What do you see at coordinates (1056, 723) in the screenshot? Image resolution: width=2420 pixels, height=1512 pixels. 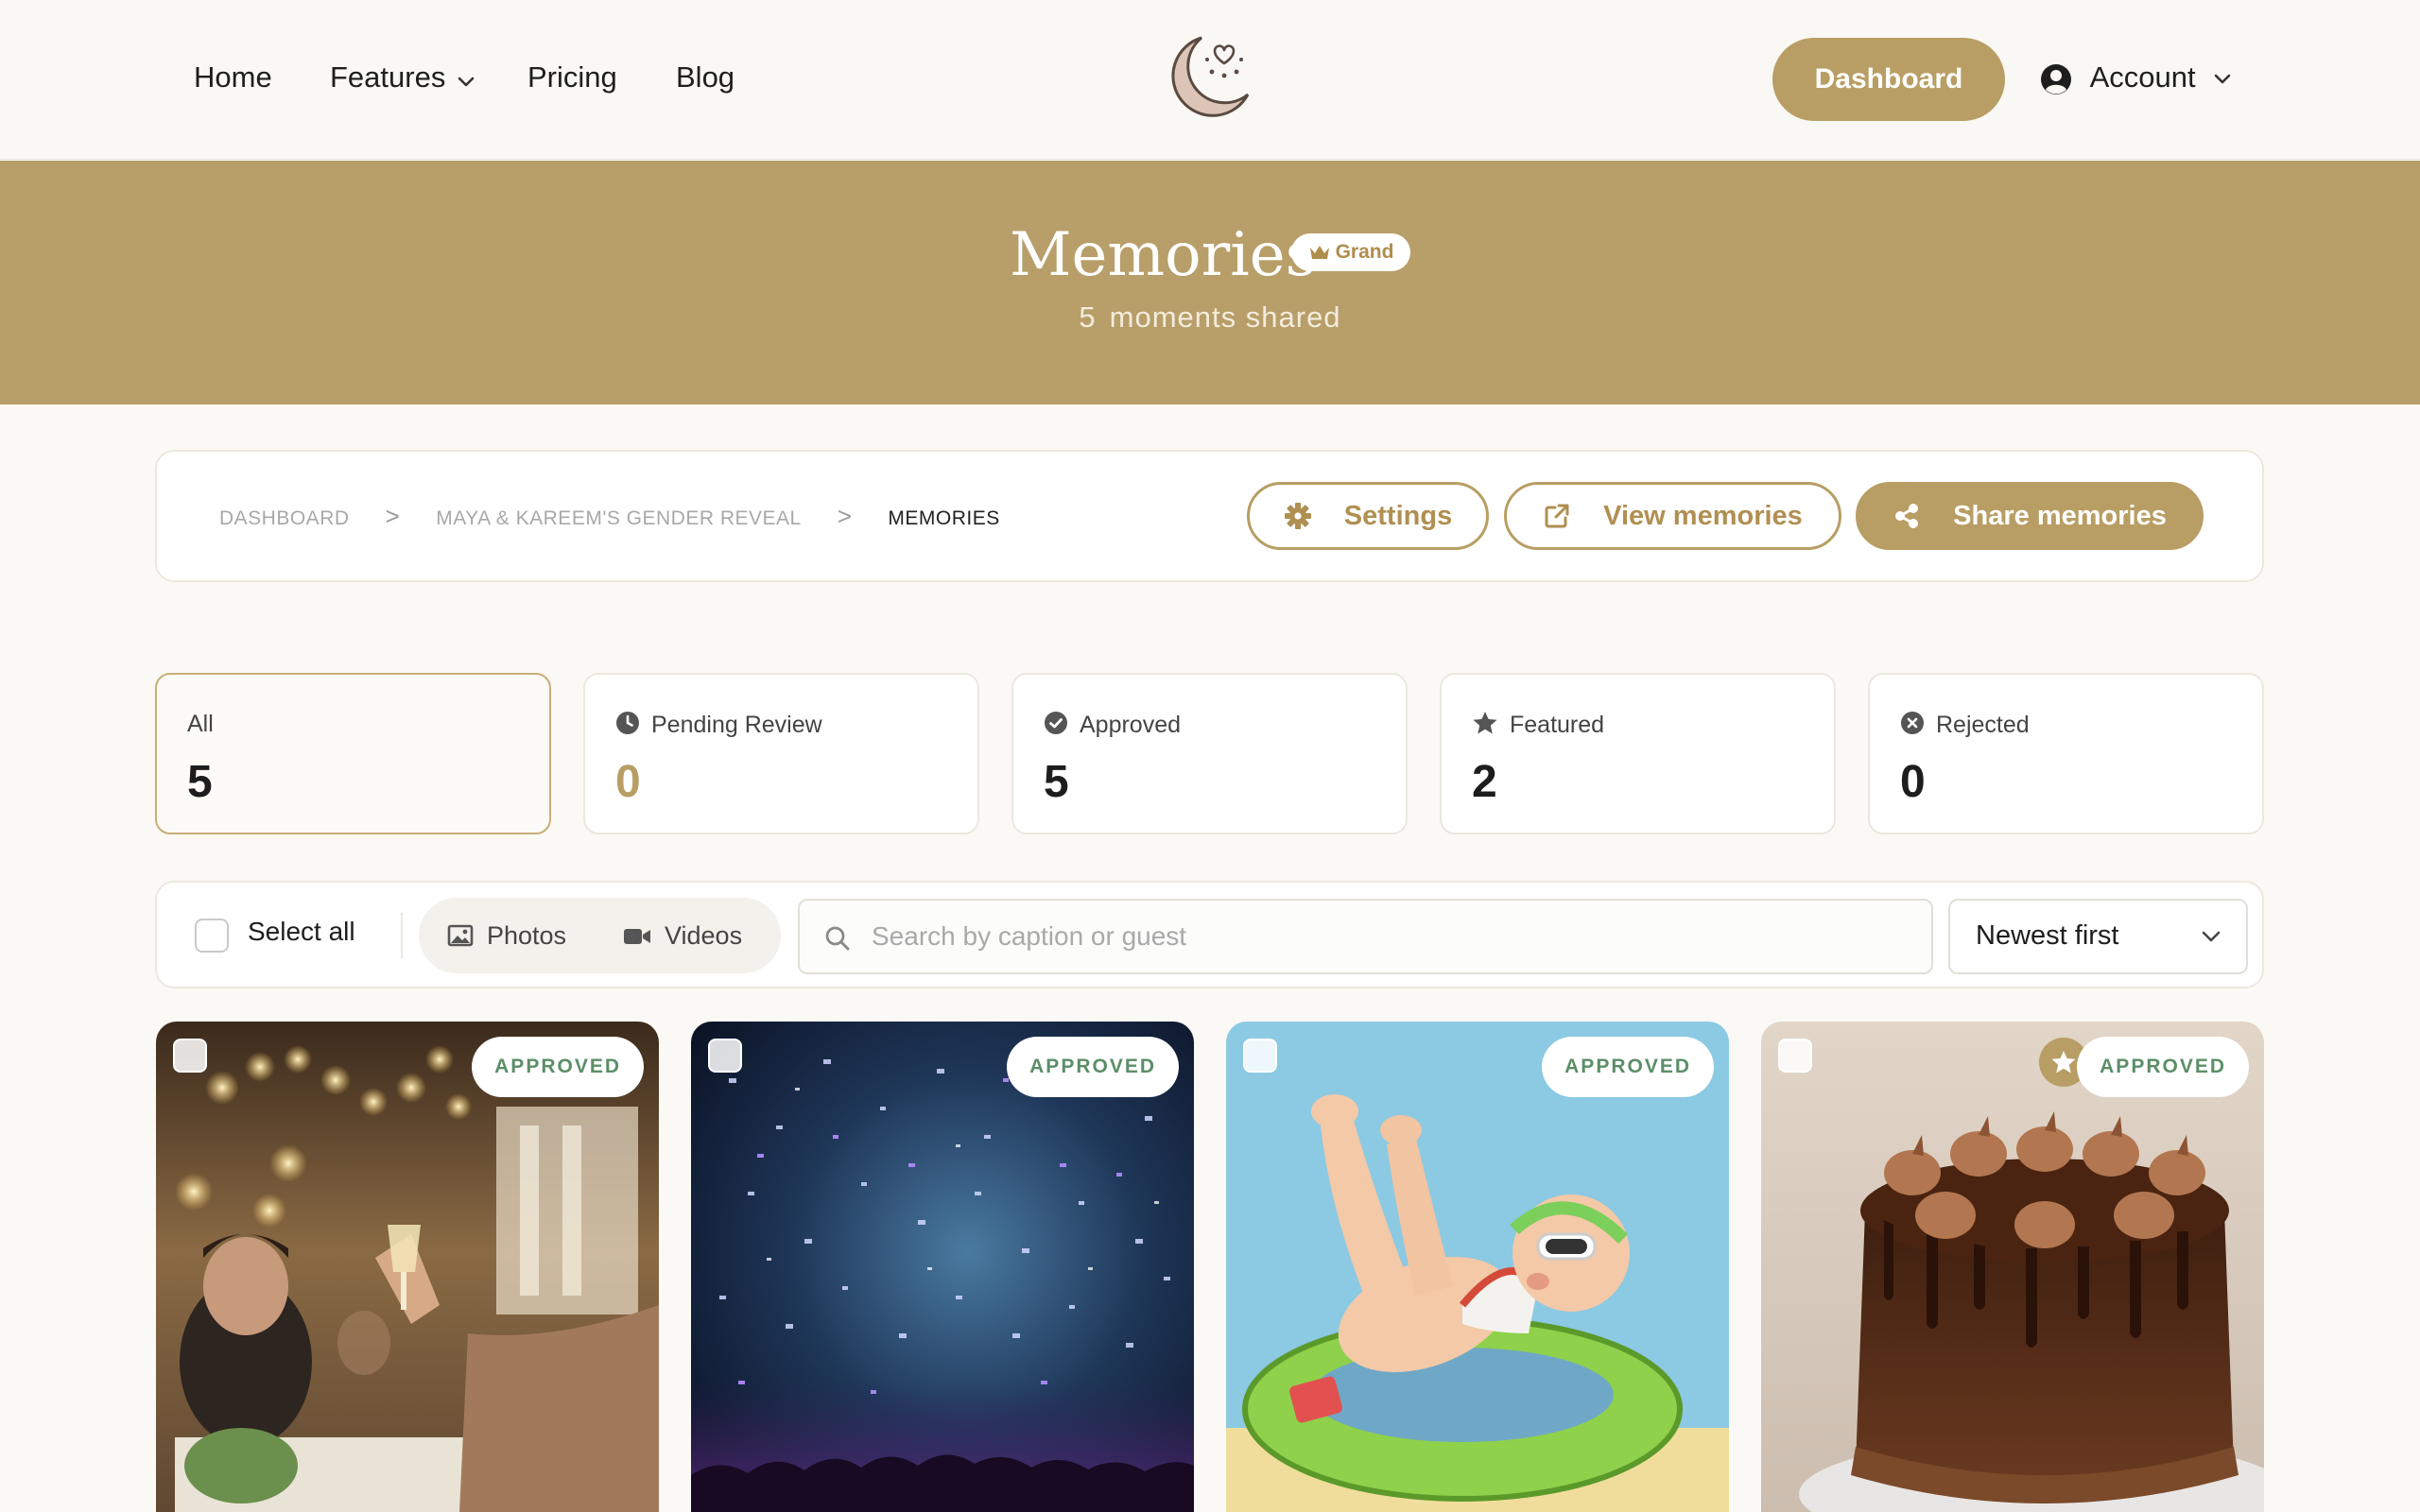 I see `check-circle-icon` at bounding box center [1056, 723].